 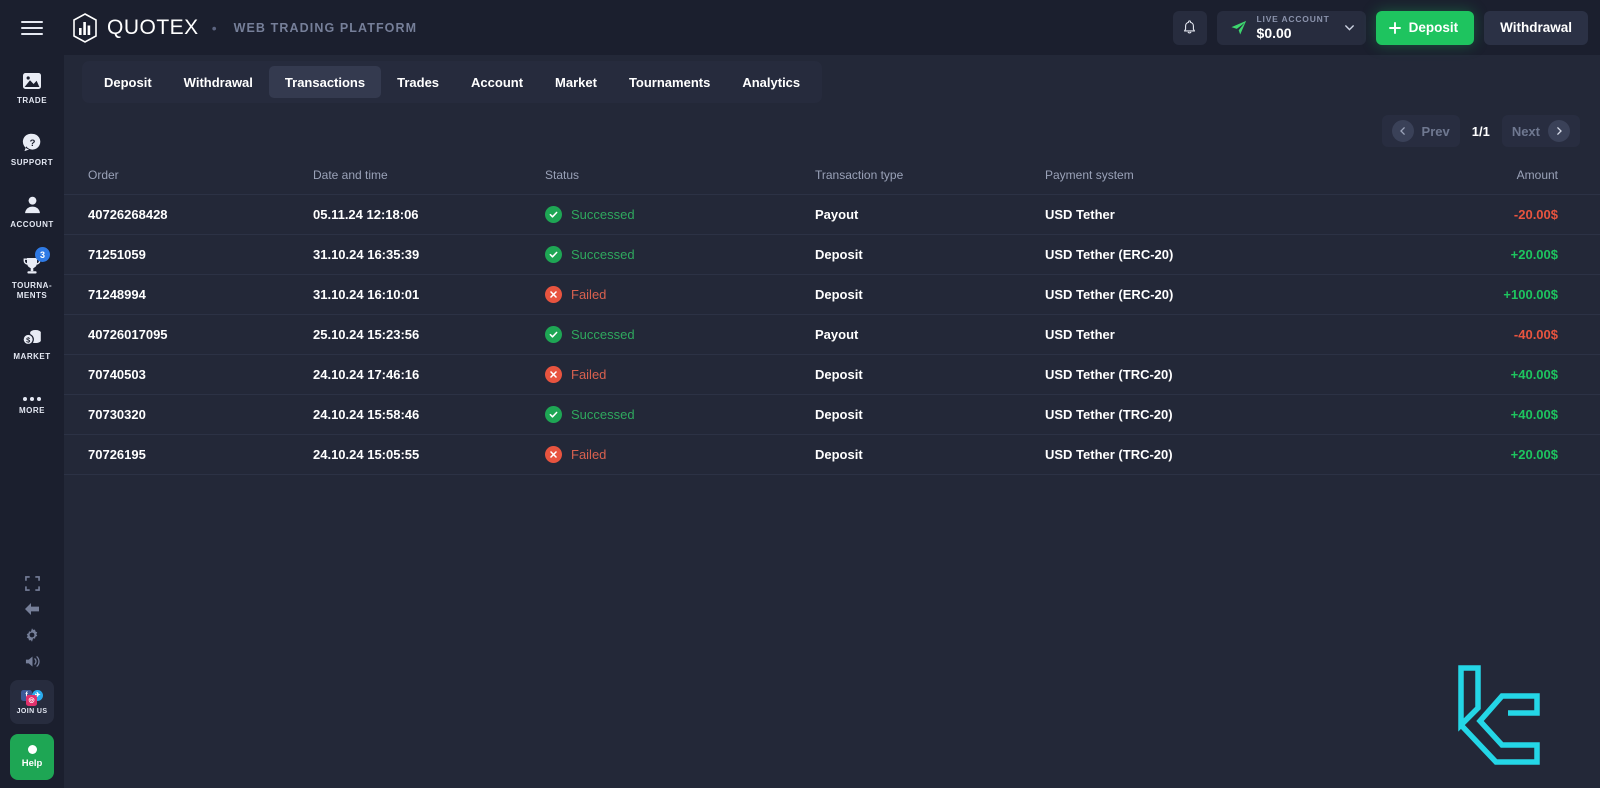 What do you see at coordinates (32, 398) in the screenshot?
I see `ellipsis-icon` at bounding box center [32, 398].